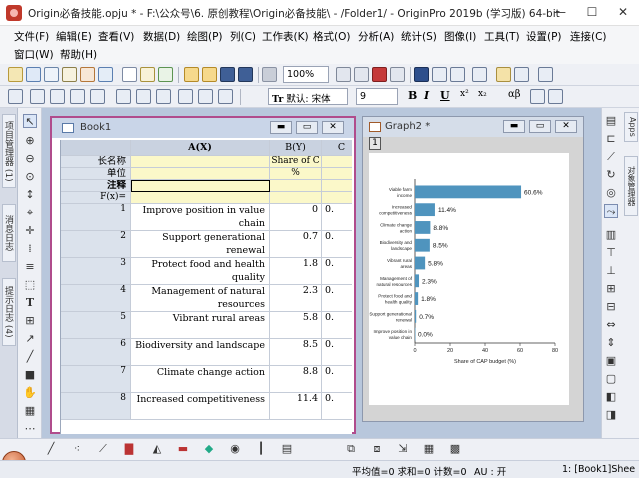  What do you see at coordinates (343, 74) in the screenshot?
I see `print-icon` at bounding box center [343, 74].